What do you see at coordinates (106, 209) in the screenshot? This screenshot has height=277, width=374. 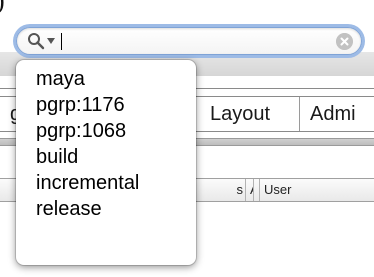 I see `menu-item-release: release` at bounding box center [106, 209].